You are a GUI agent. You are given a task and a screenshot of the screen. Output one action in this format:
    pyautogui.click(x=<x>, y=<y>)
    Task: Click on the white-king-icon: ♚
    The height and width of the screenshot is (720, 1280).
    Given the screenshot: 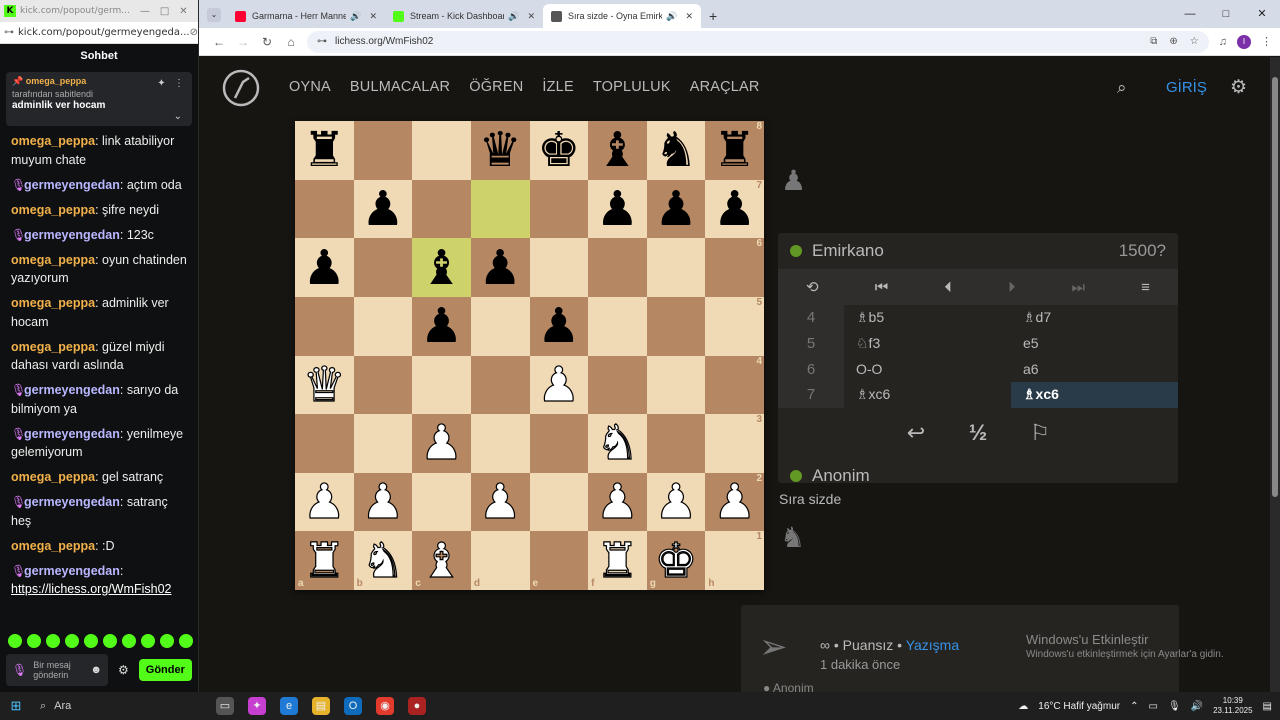 What is the action you would take?
    pyautogui.click(x=676, y=560)
    